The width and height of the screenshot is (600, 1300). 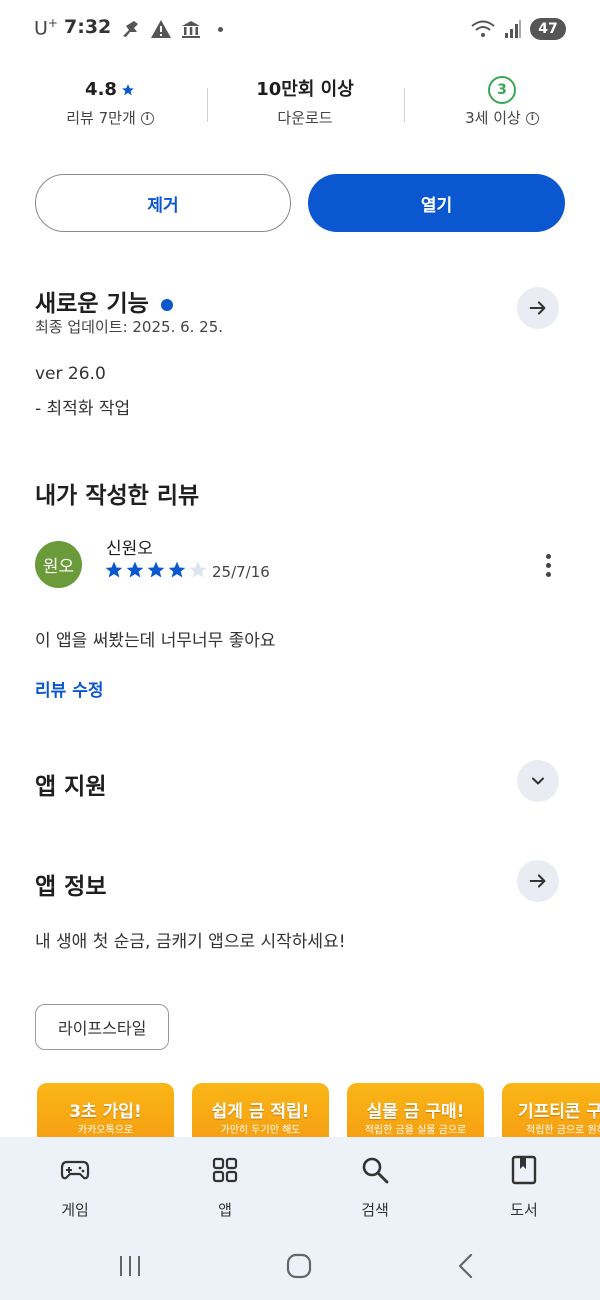 I want to click on app-support-expand-button, so click(x=538, y=781).